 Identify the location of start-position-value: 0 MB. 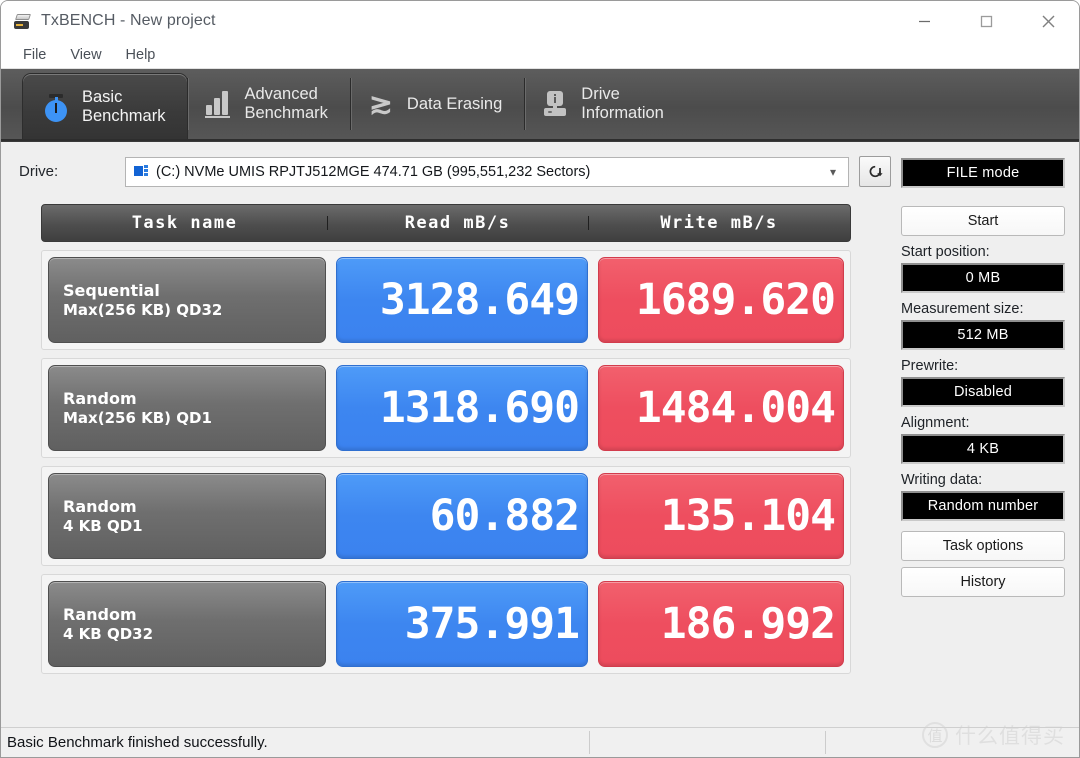
(983, 278).